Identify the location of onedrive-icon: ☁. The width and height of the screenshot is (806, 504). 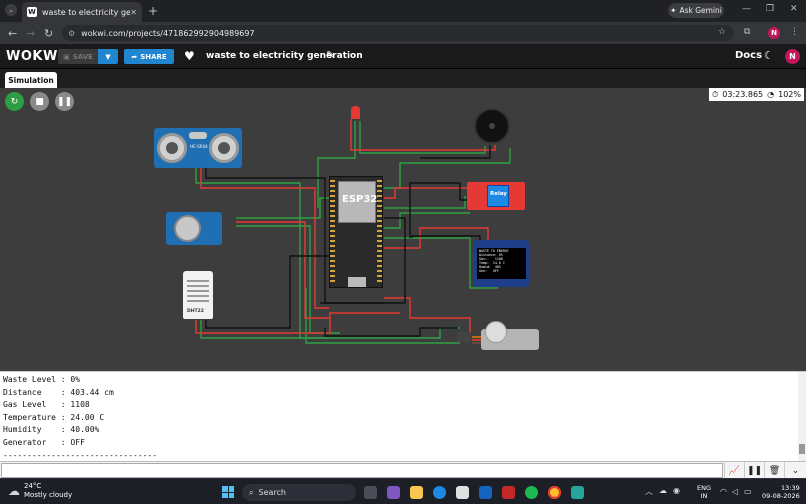
(663, 491).